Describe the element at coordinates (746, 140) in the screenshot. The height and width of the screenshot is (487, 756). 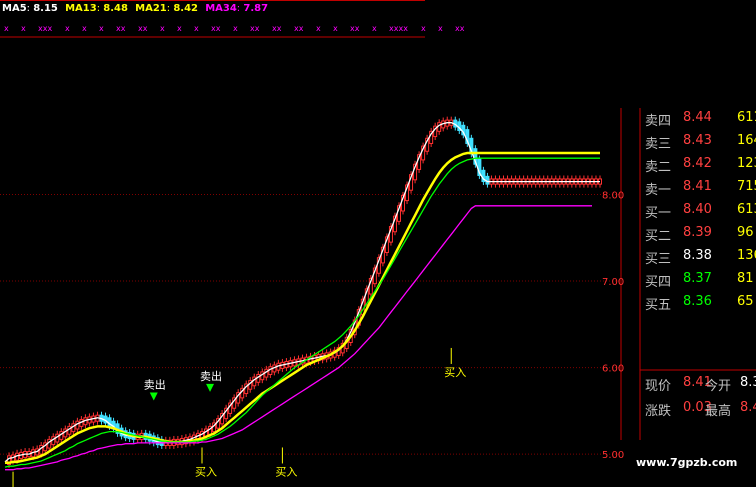
I see `order-volume: 1641` at that location.